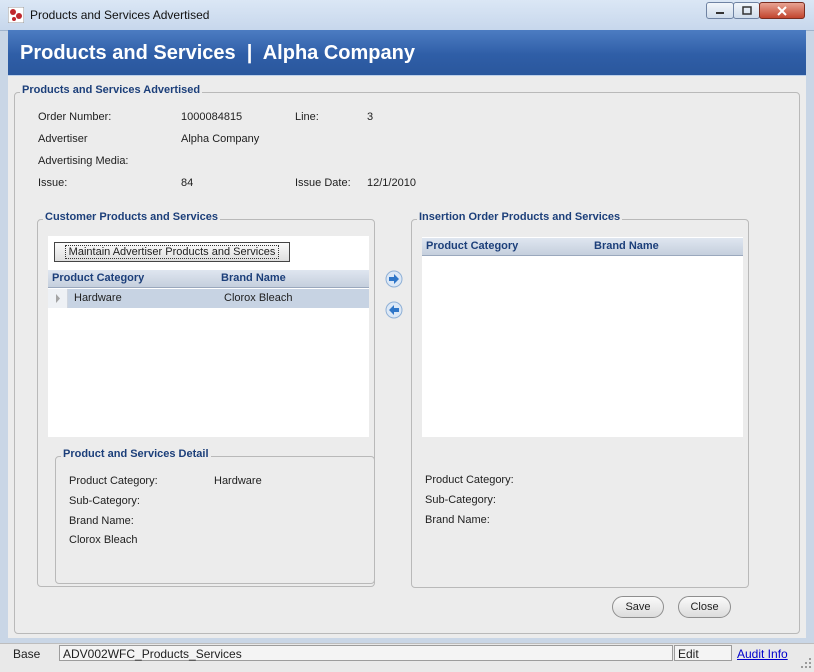  I want to click on arrow-left-icon, so click(394, 310).